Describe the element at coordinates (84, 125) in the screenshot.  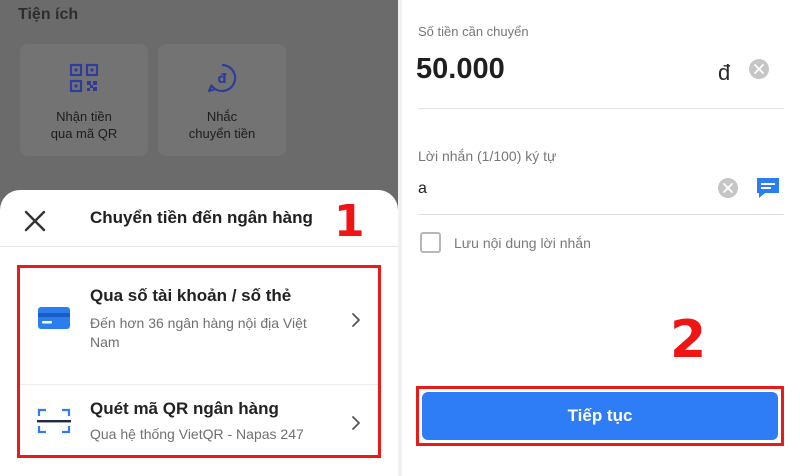
I see `receive-via-qr-label: Nhận tiền qua mã QR` at that location.